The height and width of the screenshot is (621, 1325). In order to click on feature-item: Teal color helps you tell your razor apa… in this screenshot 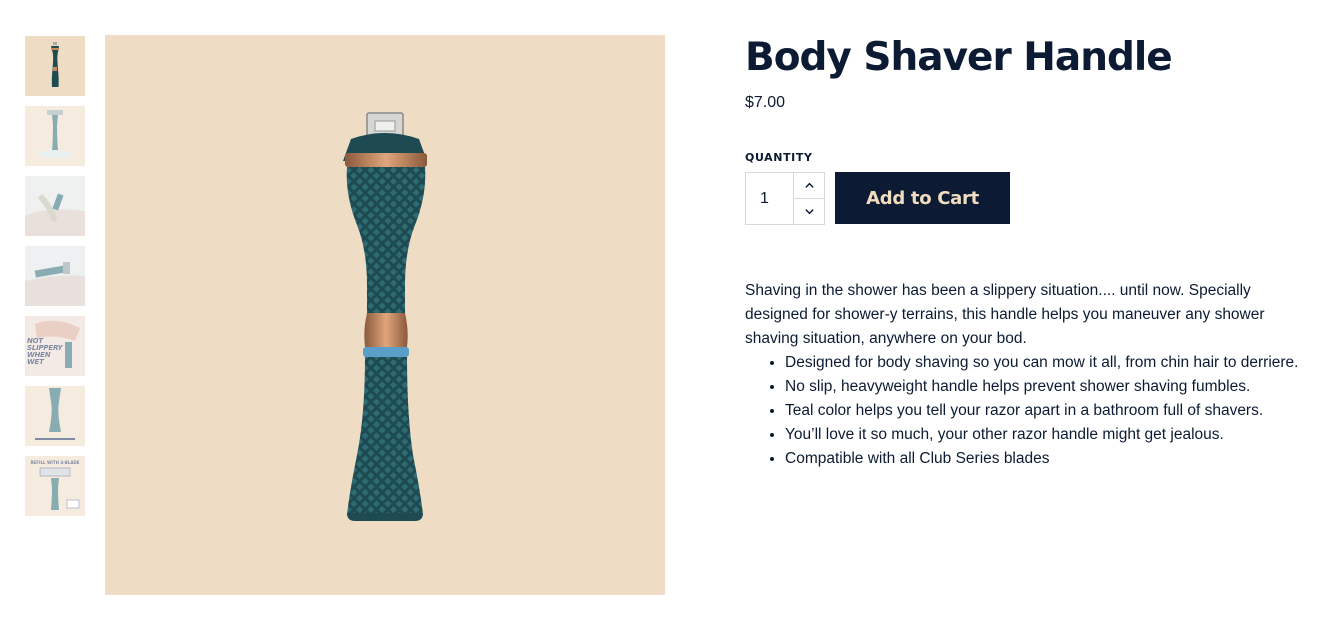, I will do `click(1045, 411)`.